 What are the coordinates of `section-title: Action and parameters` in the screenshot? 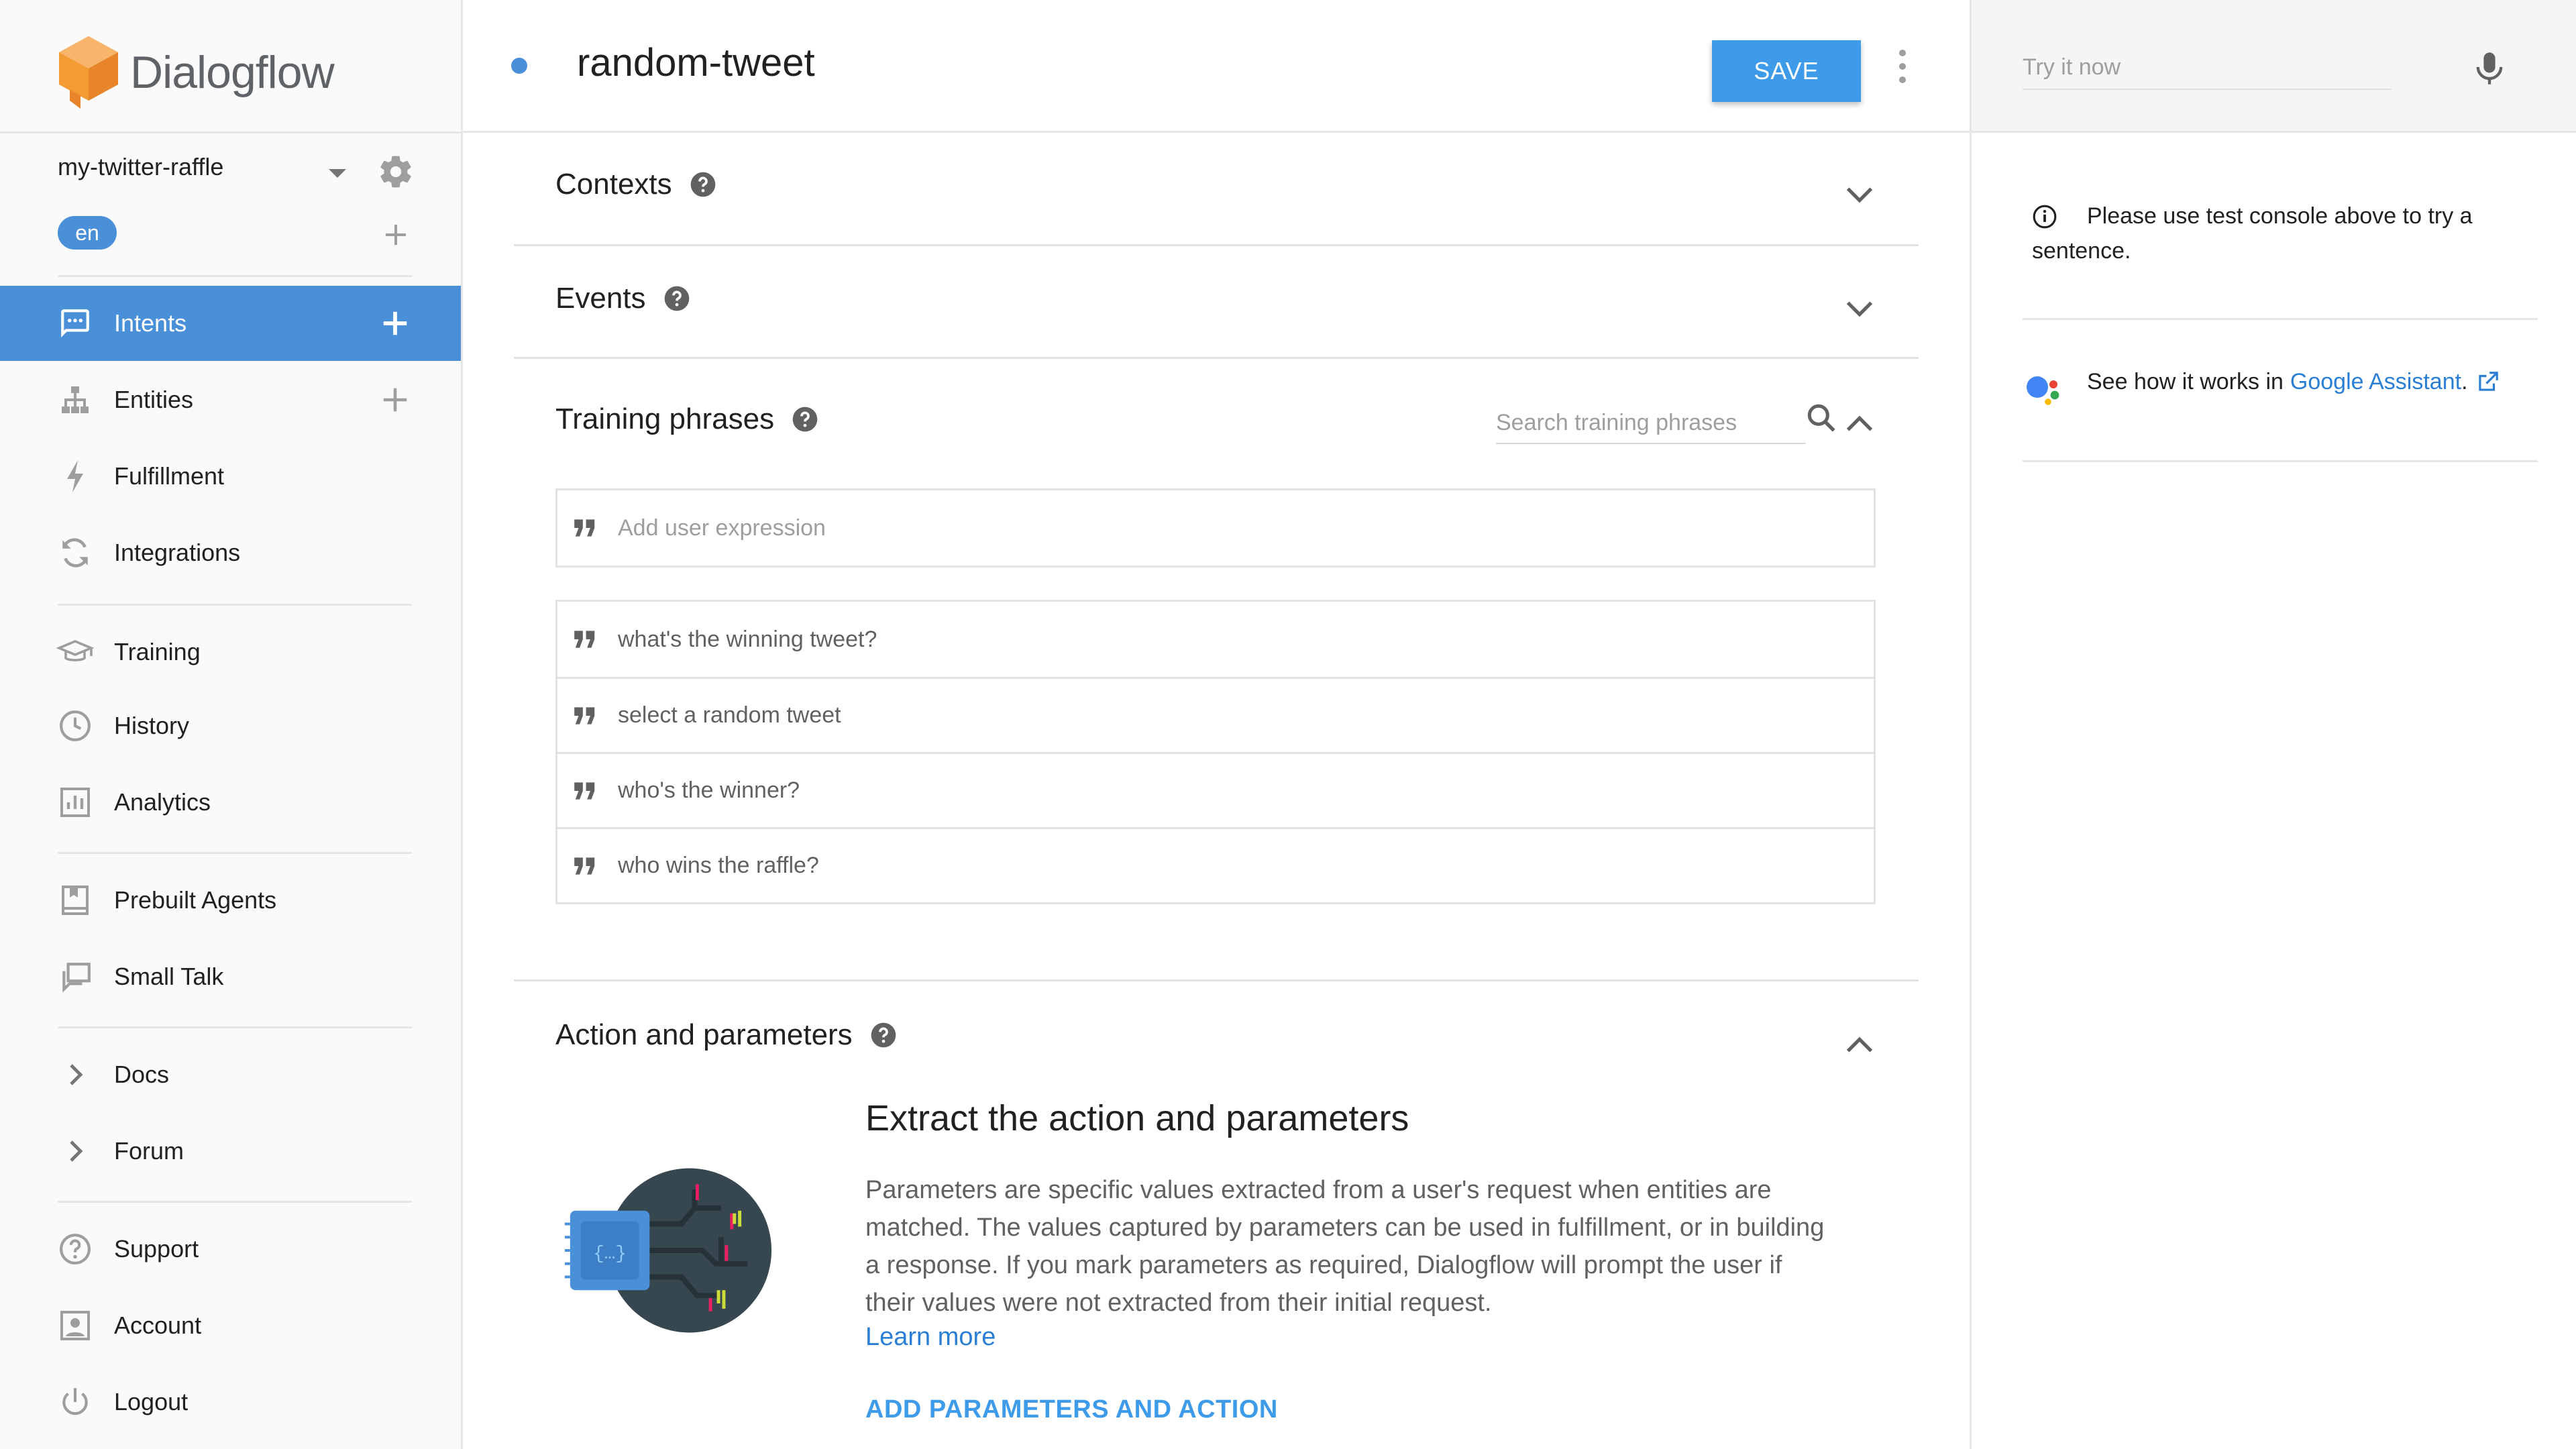 It's located at (704, 1034).